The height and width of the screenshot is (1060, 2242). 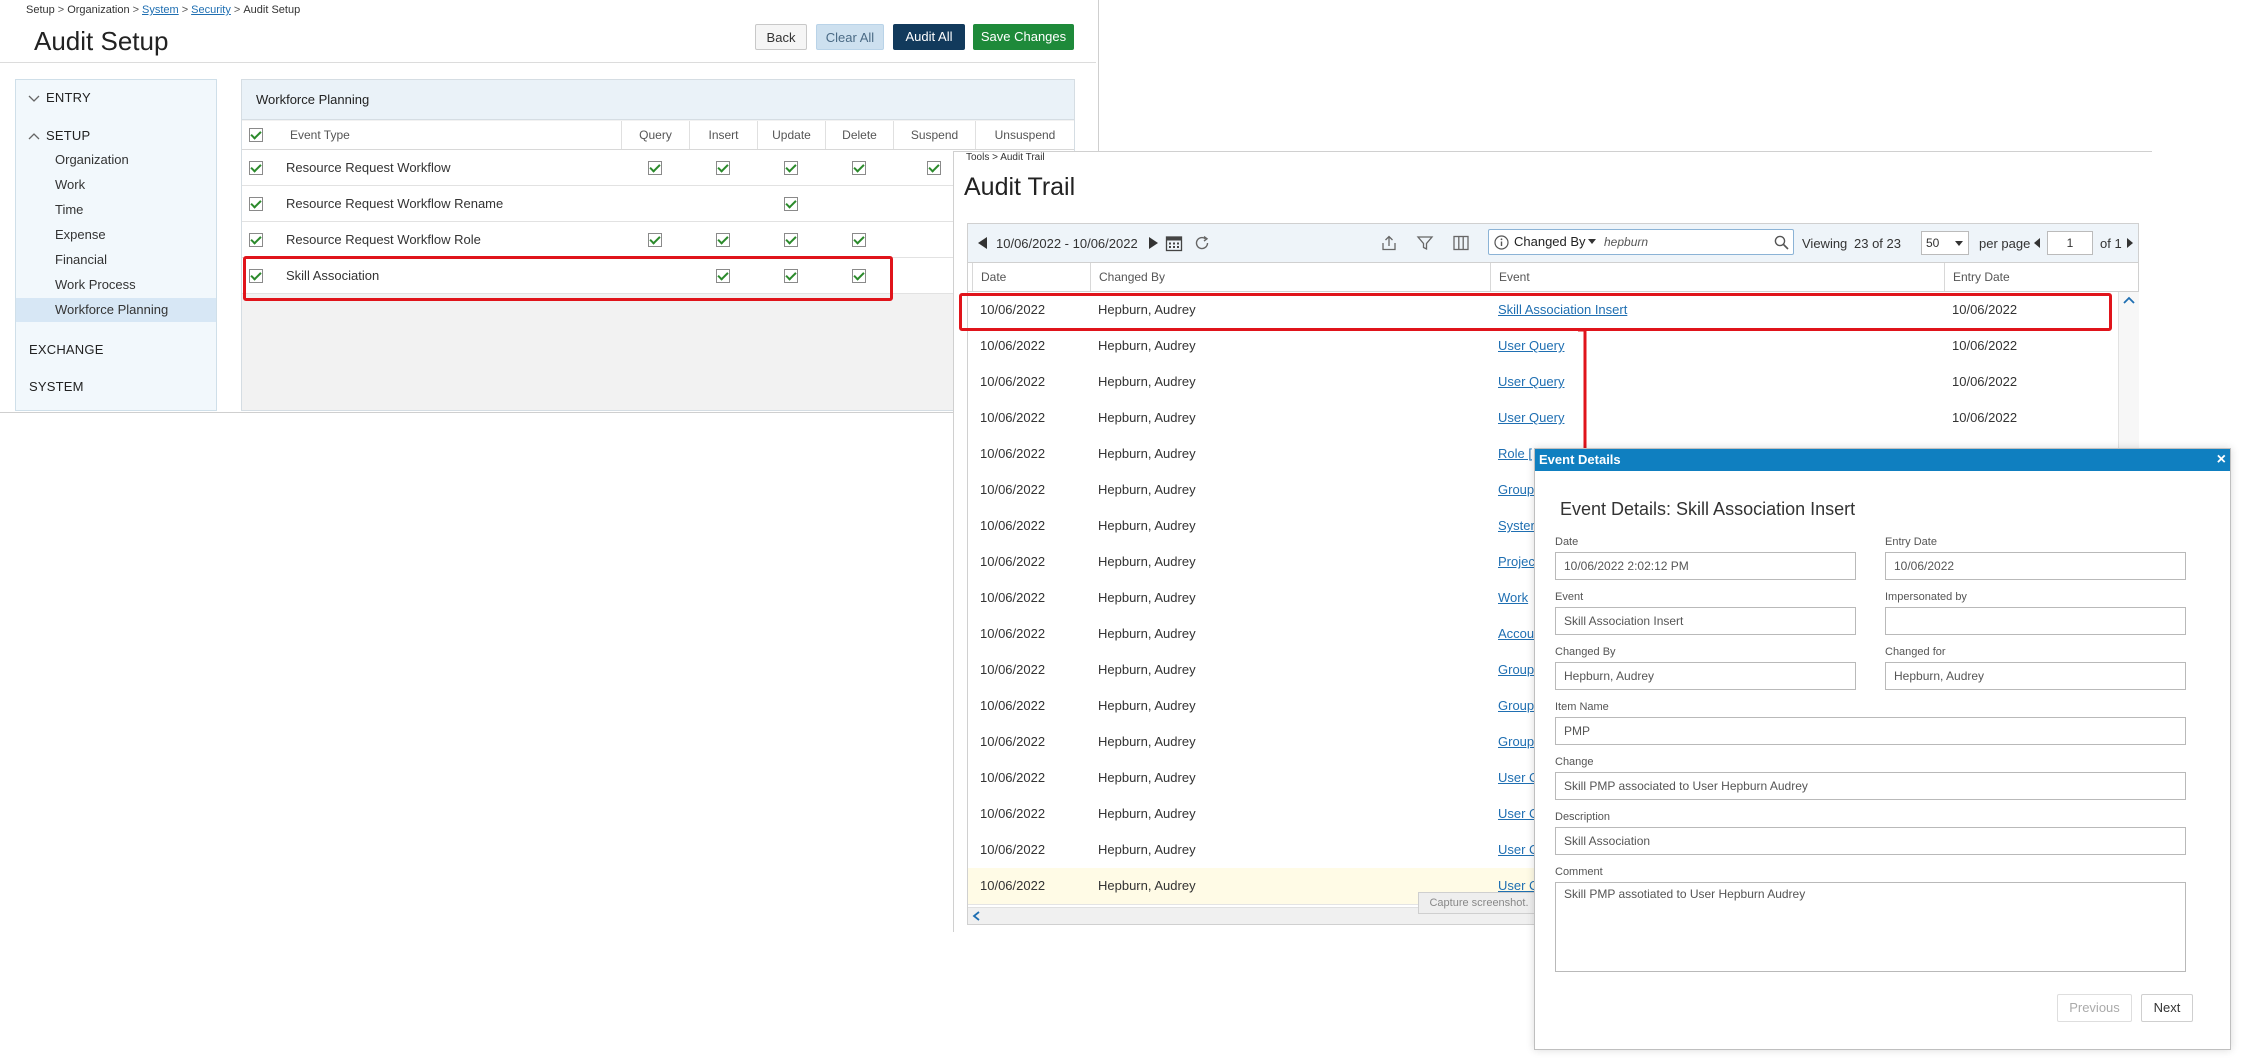 I want to click on column-header-update: Update, so click(x=791, y=135).